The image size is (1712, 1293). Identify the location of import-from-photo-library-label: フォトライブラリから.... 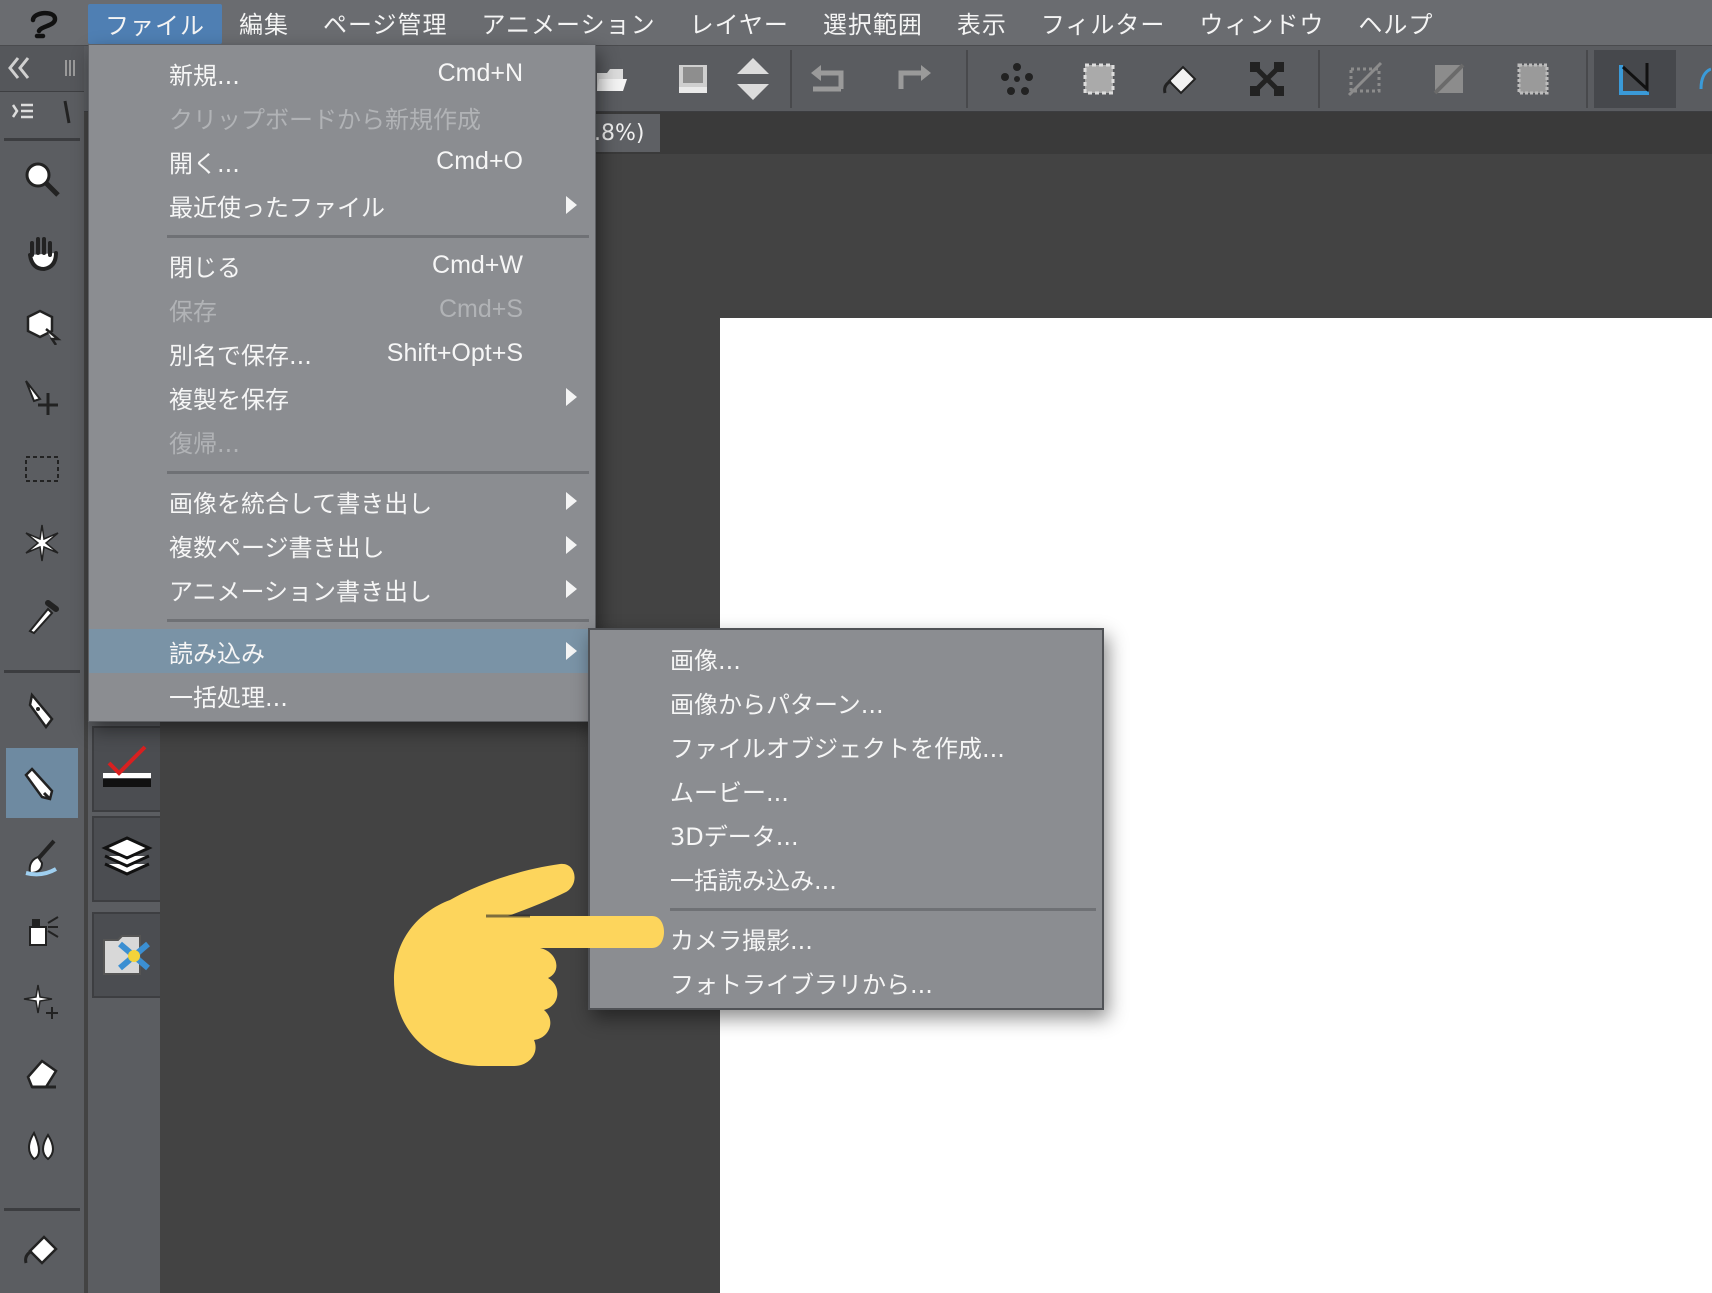
(801, 984).